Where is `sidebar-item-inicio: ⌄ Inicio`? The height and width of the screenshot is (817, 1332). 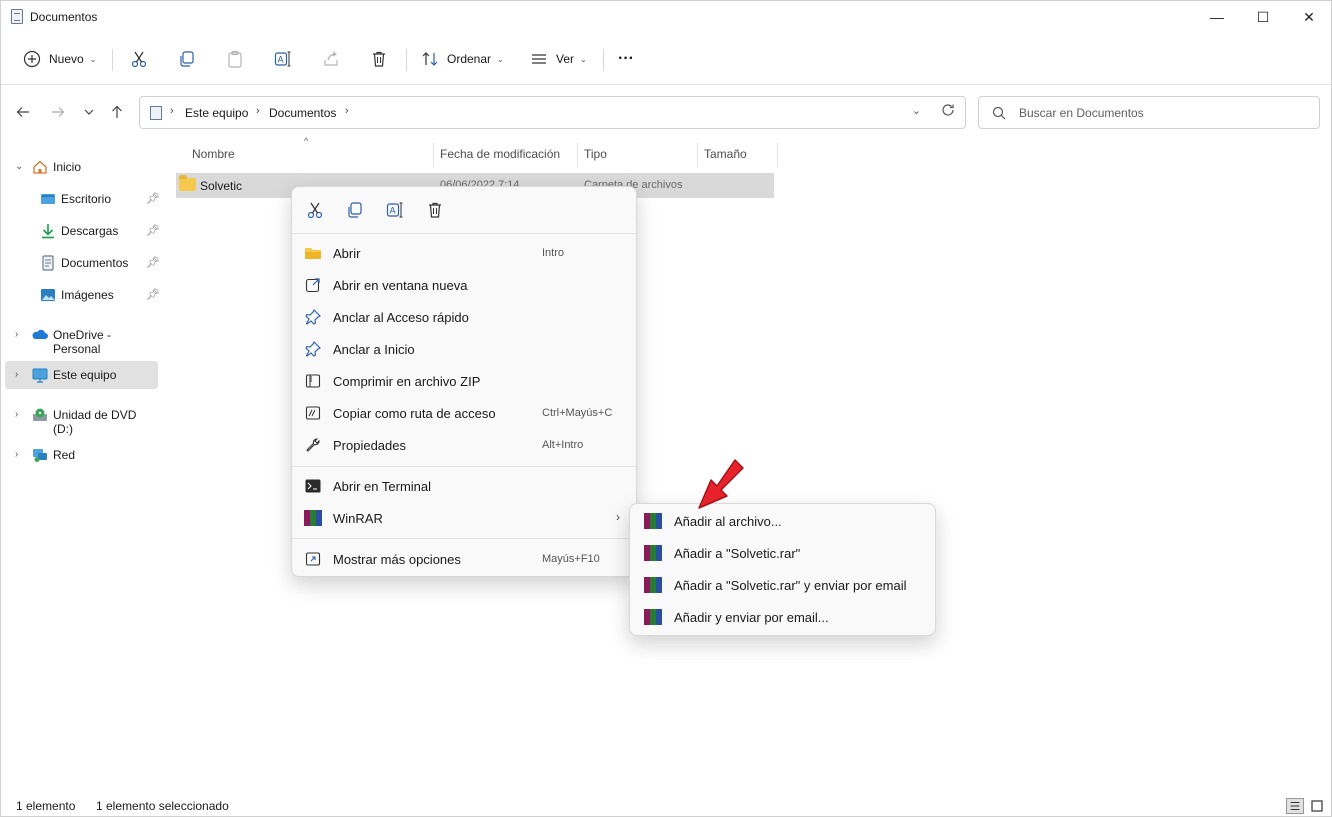 sidebar-item-inicio: ⌄ Inicio is located at coordinates (81, 167).